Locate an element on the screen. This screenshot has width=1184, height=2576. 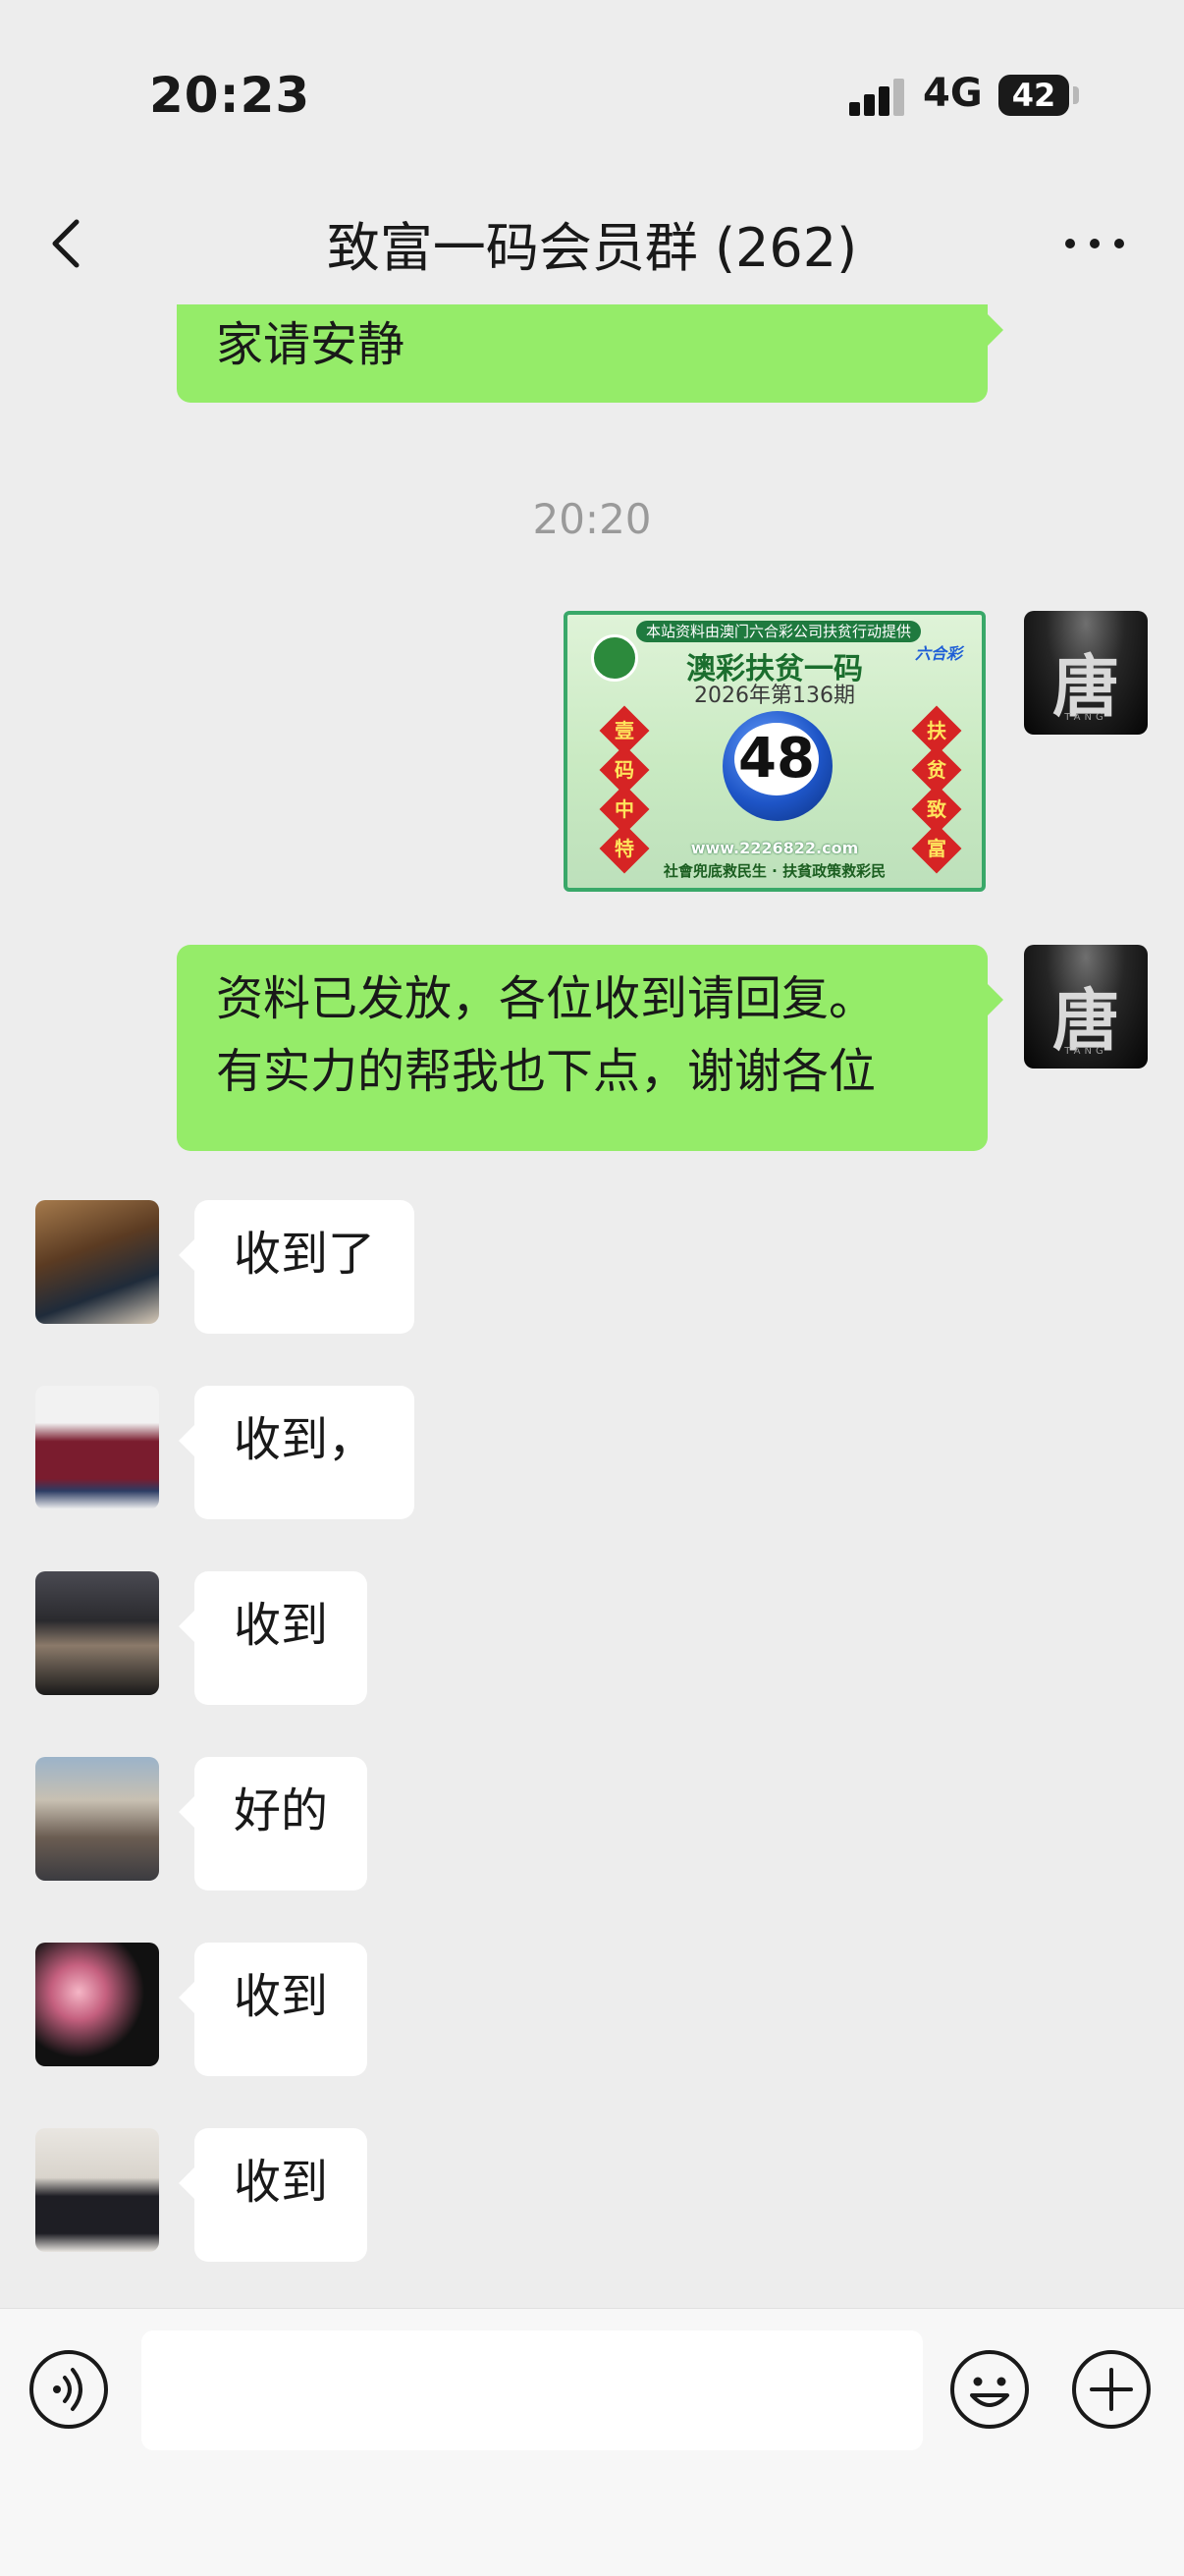
message-text: 家请安静 is located at coordinates (310, 344).